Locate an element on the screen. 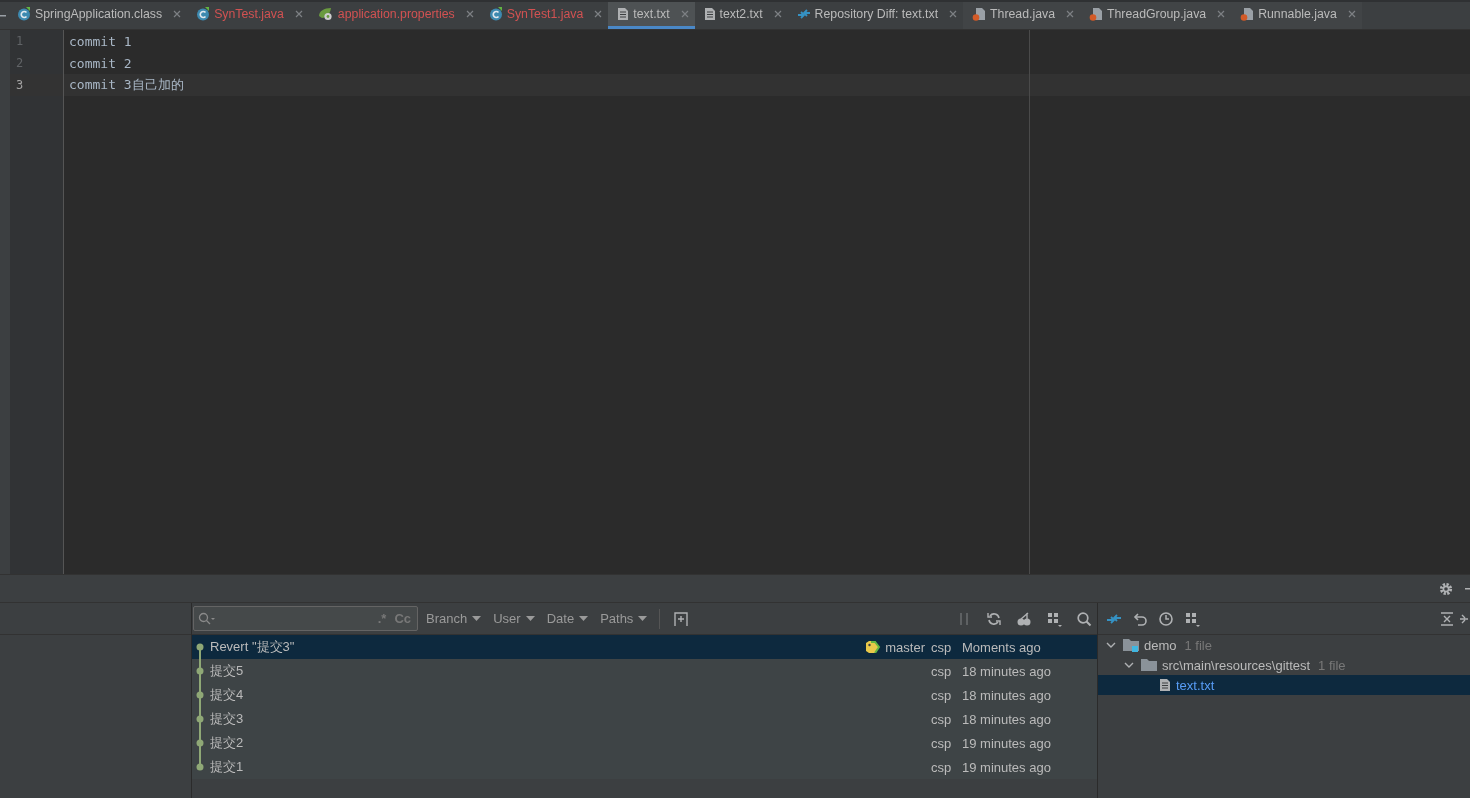 The image size is (1470, 798). commit-row: 提交5 csp 18 minutes ago is located at coordinates (644, 671).